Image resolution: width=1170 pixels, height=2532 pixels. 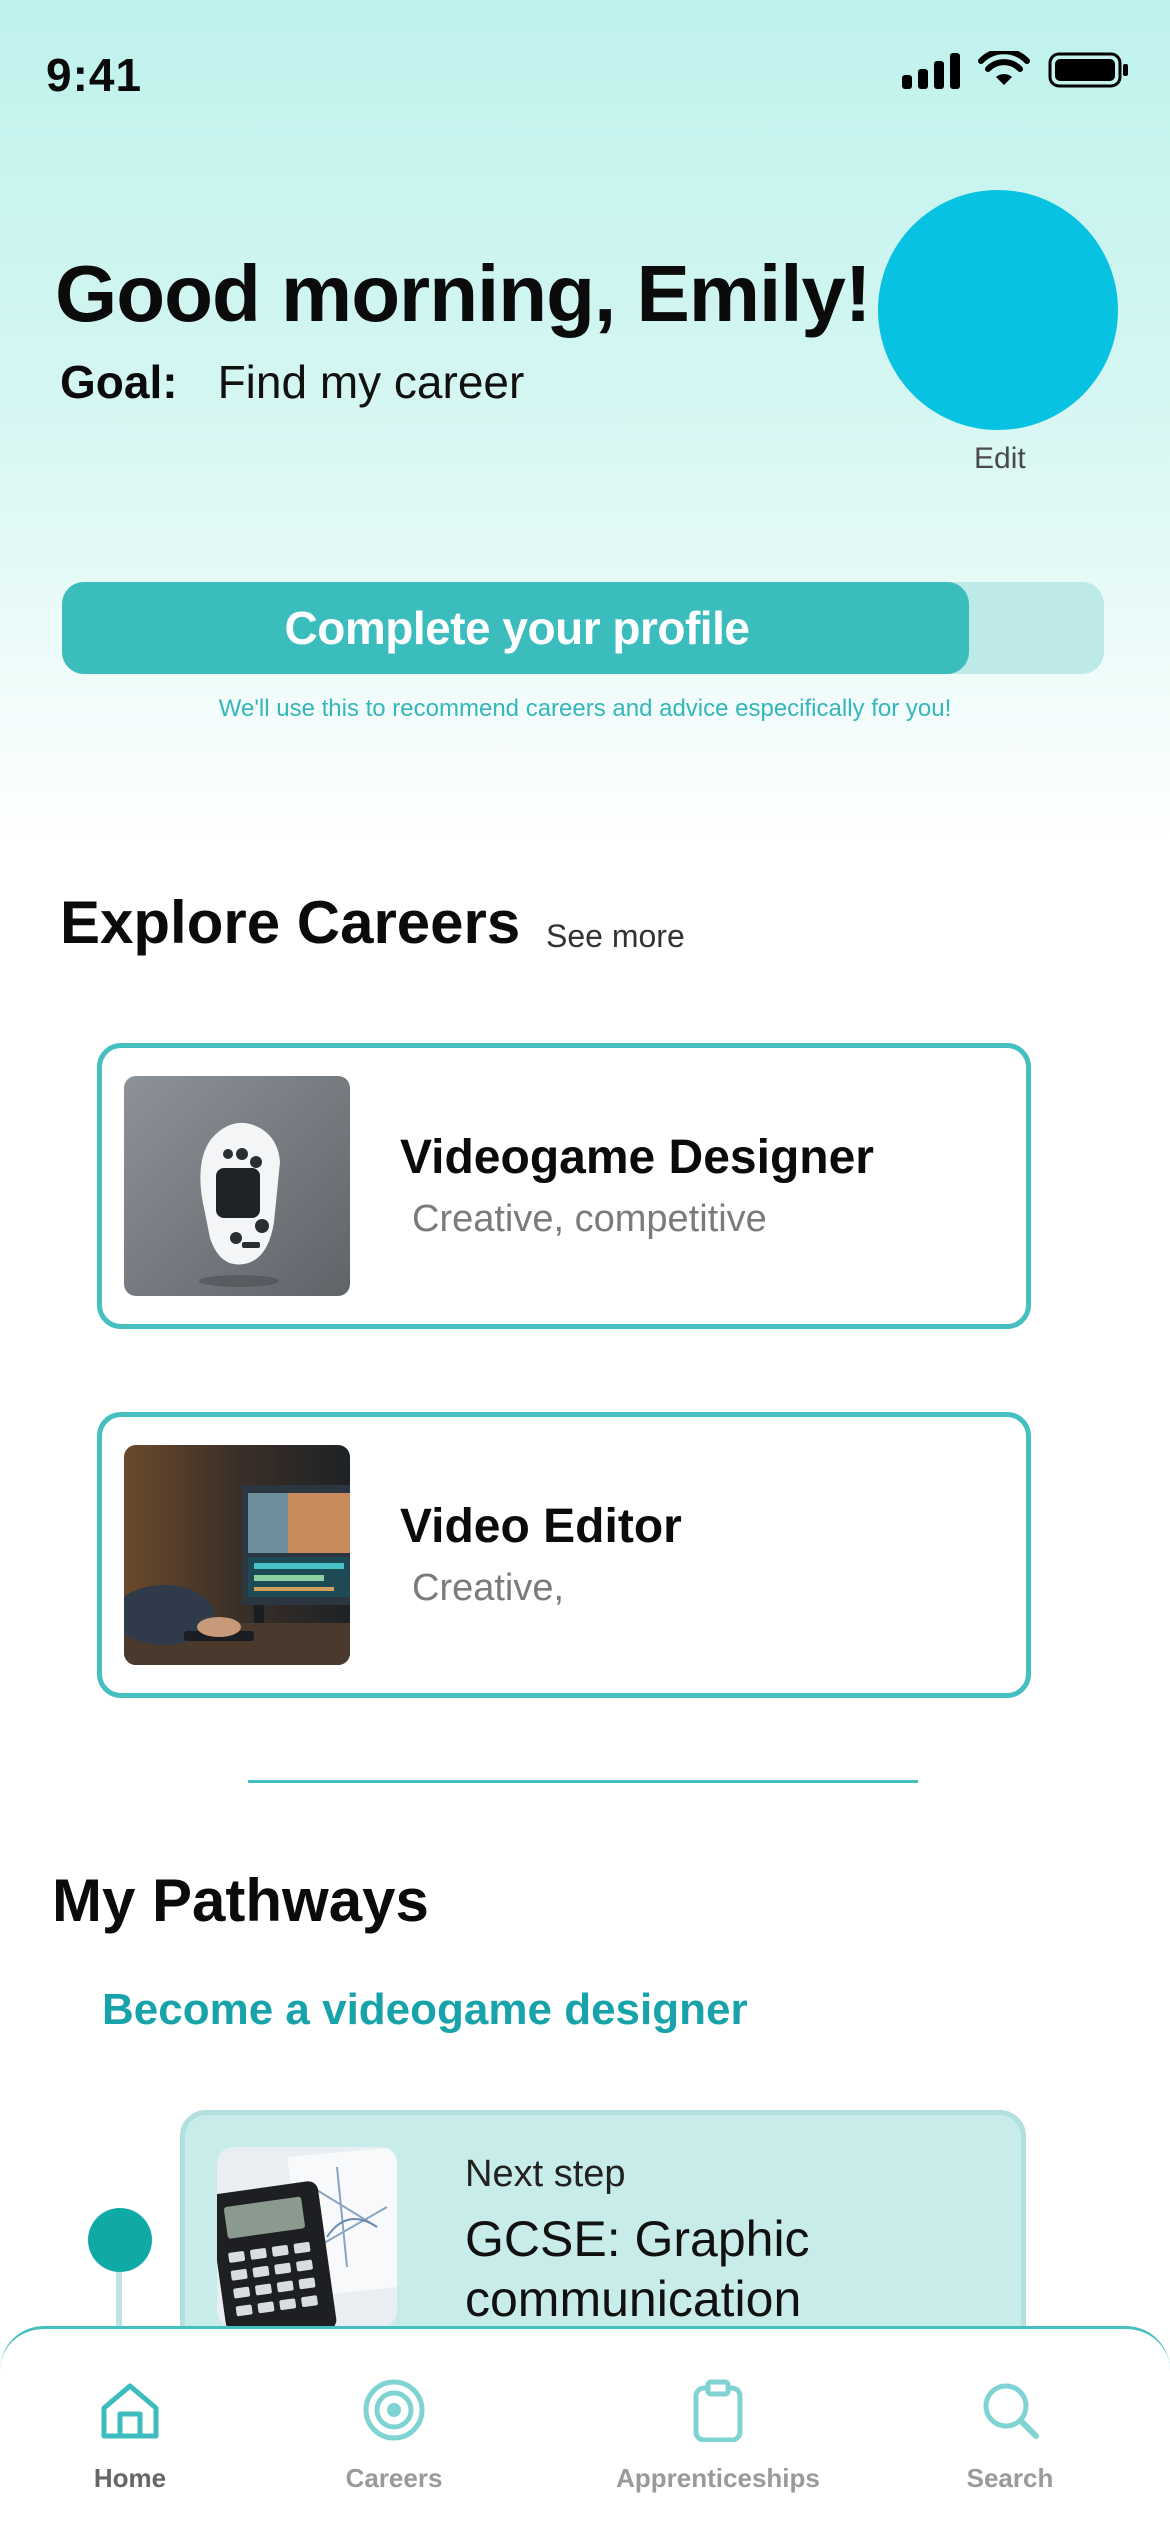 I want to click on status-time: 9:41, so click(x=94, y=75).